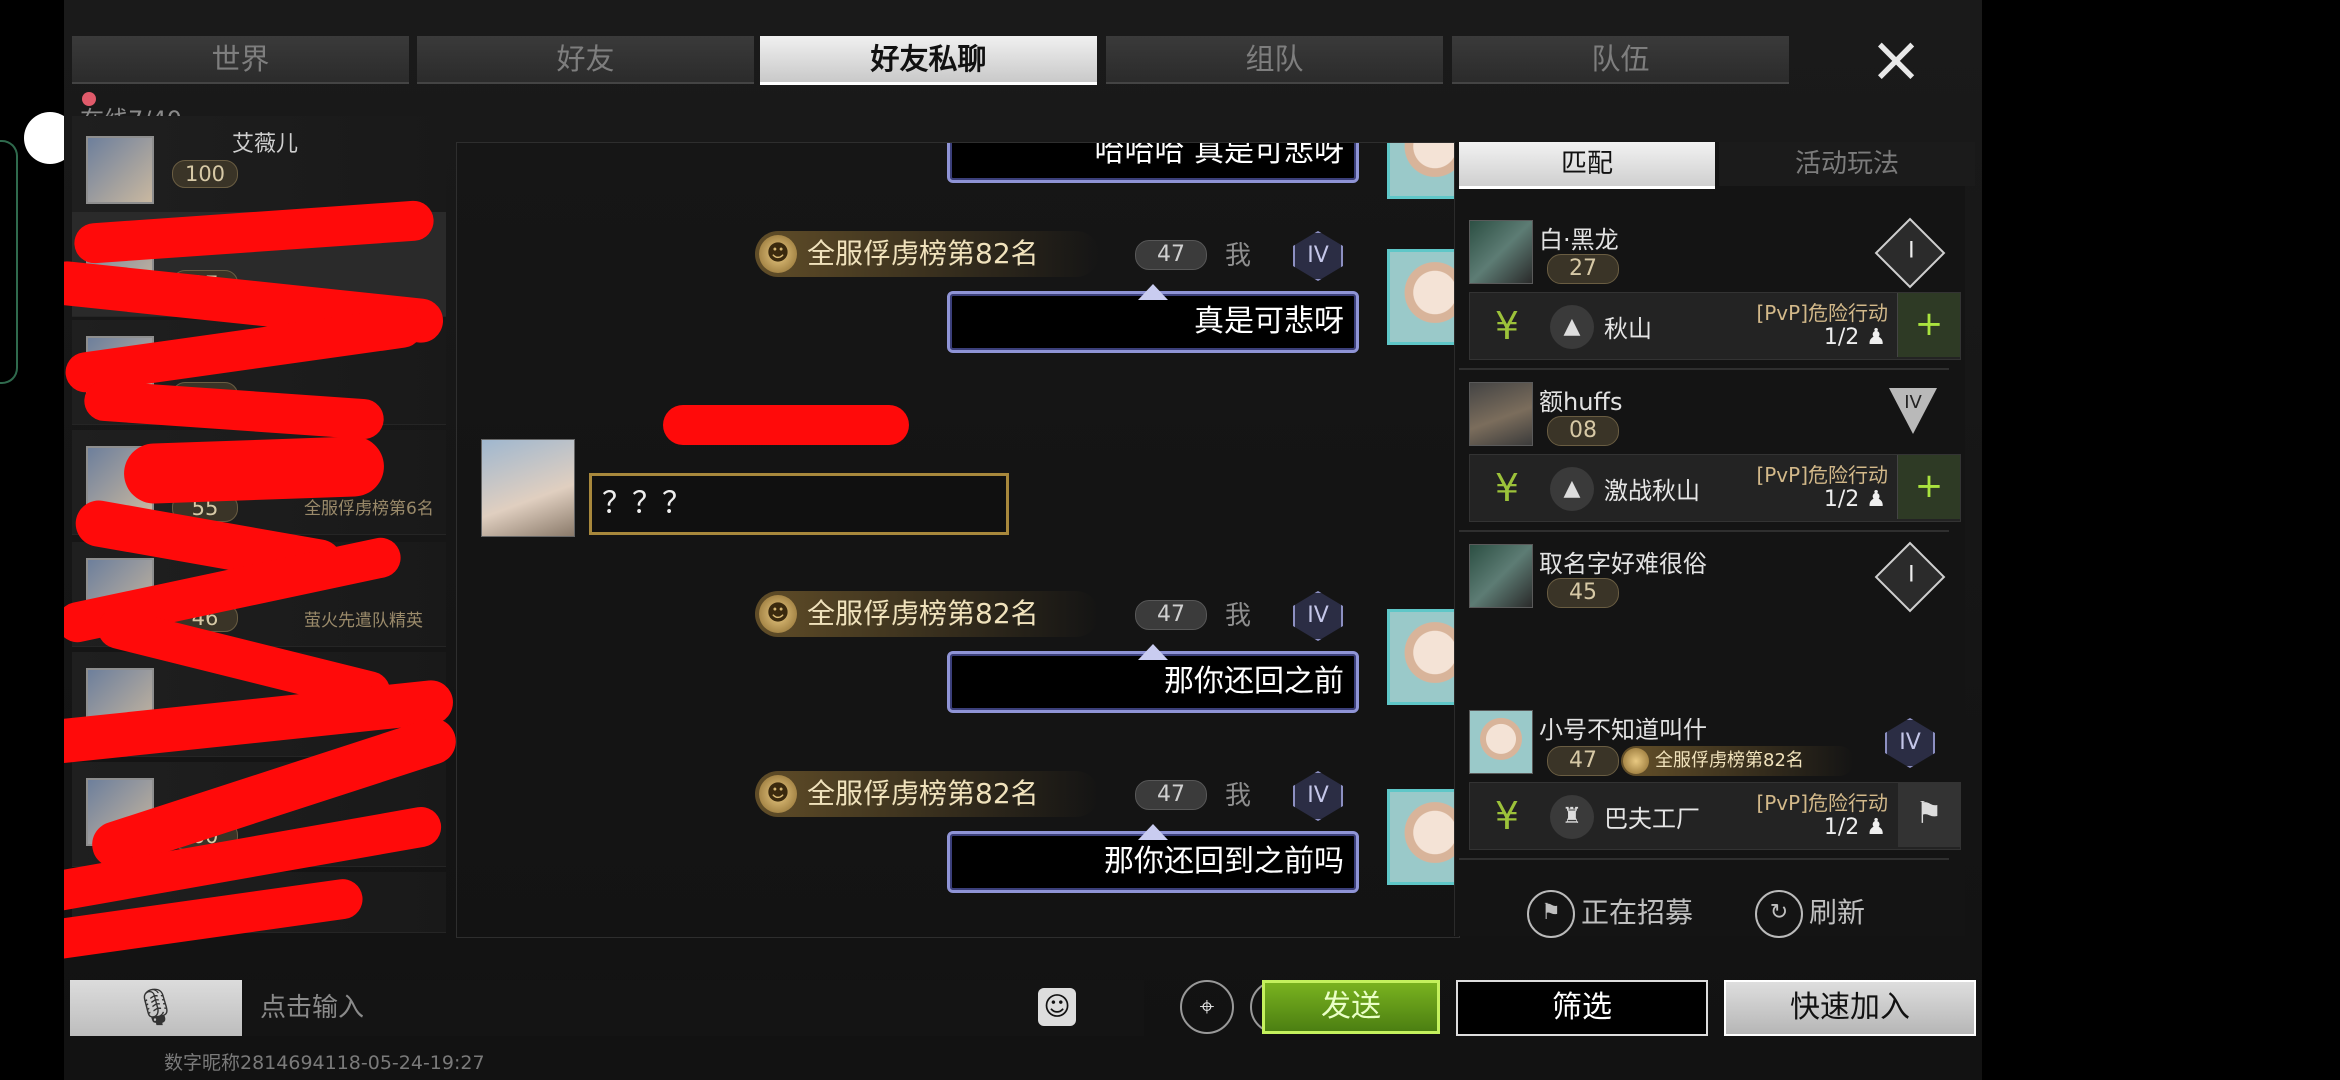 The width and height of the screenshot is (2340, 1080). I want to click on message-text: 那你还回之前, so click(1254, 681).